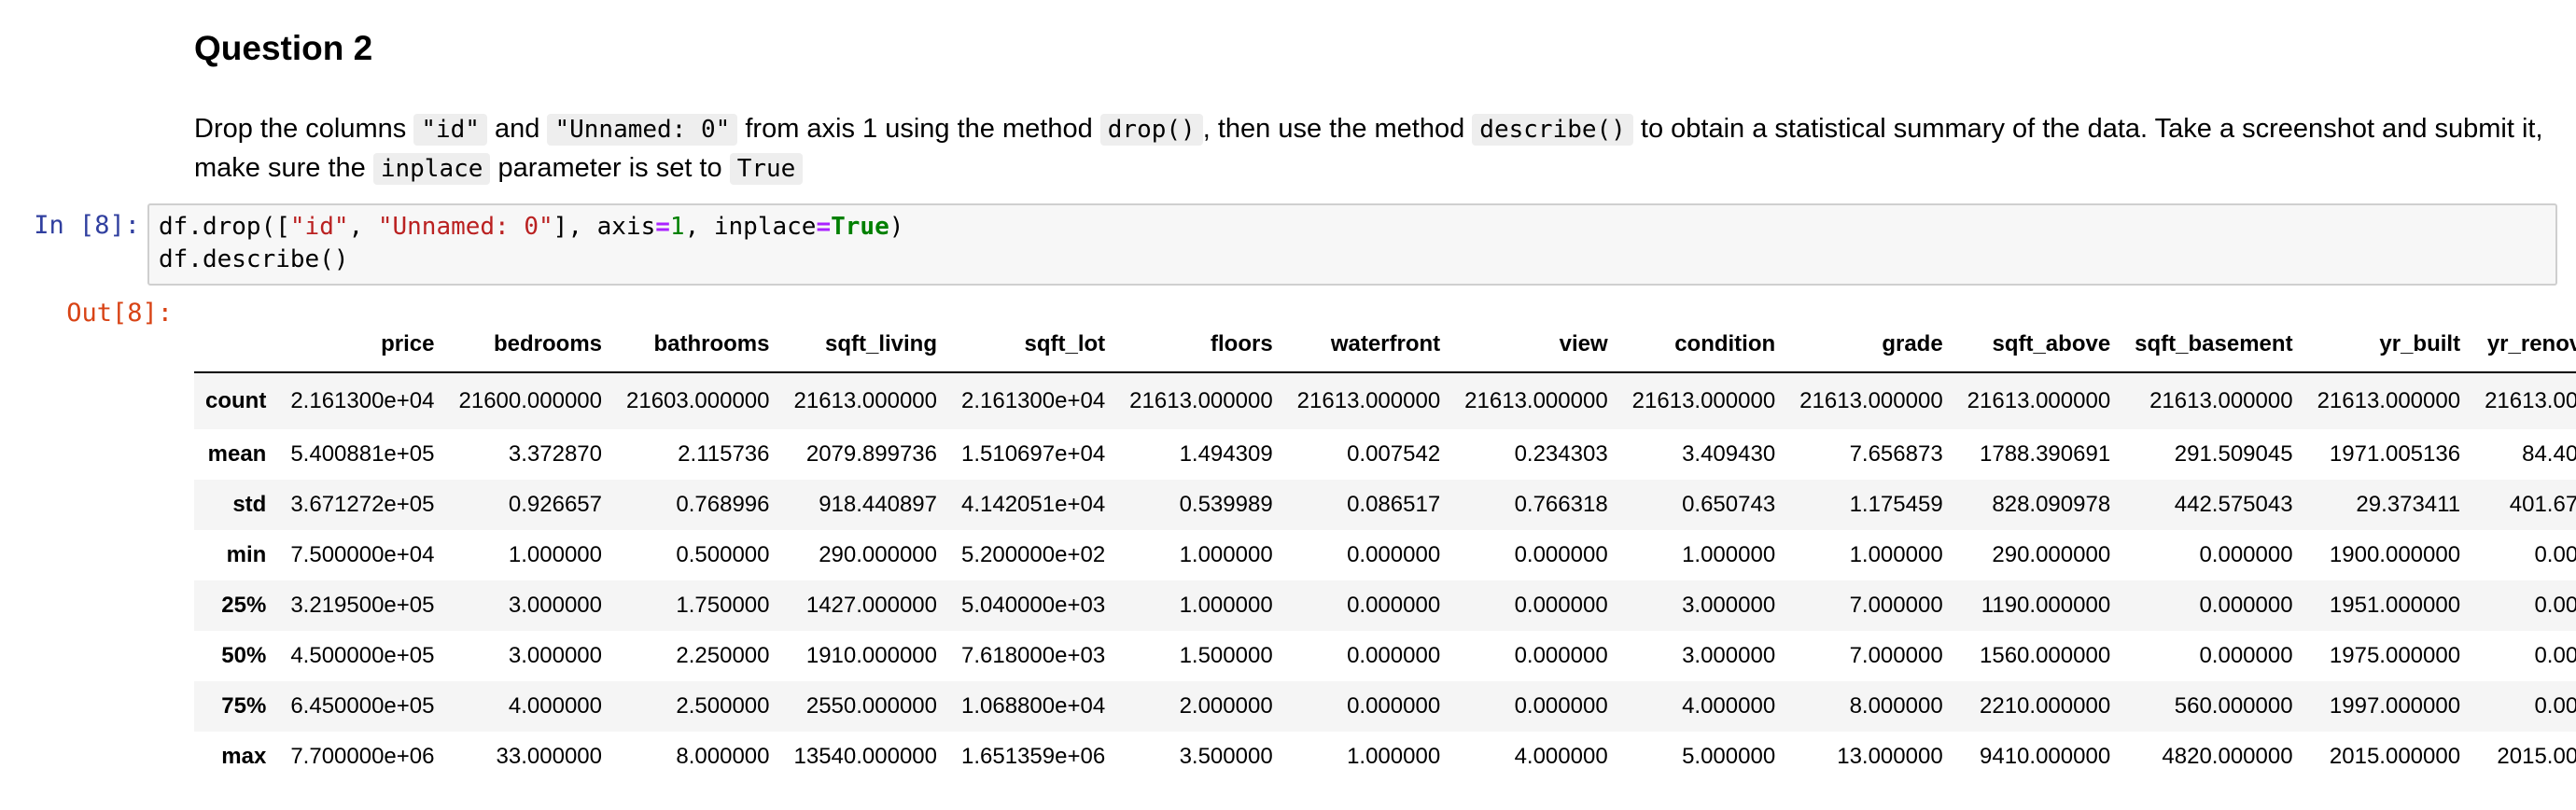  What do you see at coordinates (723, 655) in the screenshot?
I see `table-cell: 2.250000` at bounding box center [723, 655].